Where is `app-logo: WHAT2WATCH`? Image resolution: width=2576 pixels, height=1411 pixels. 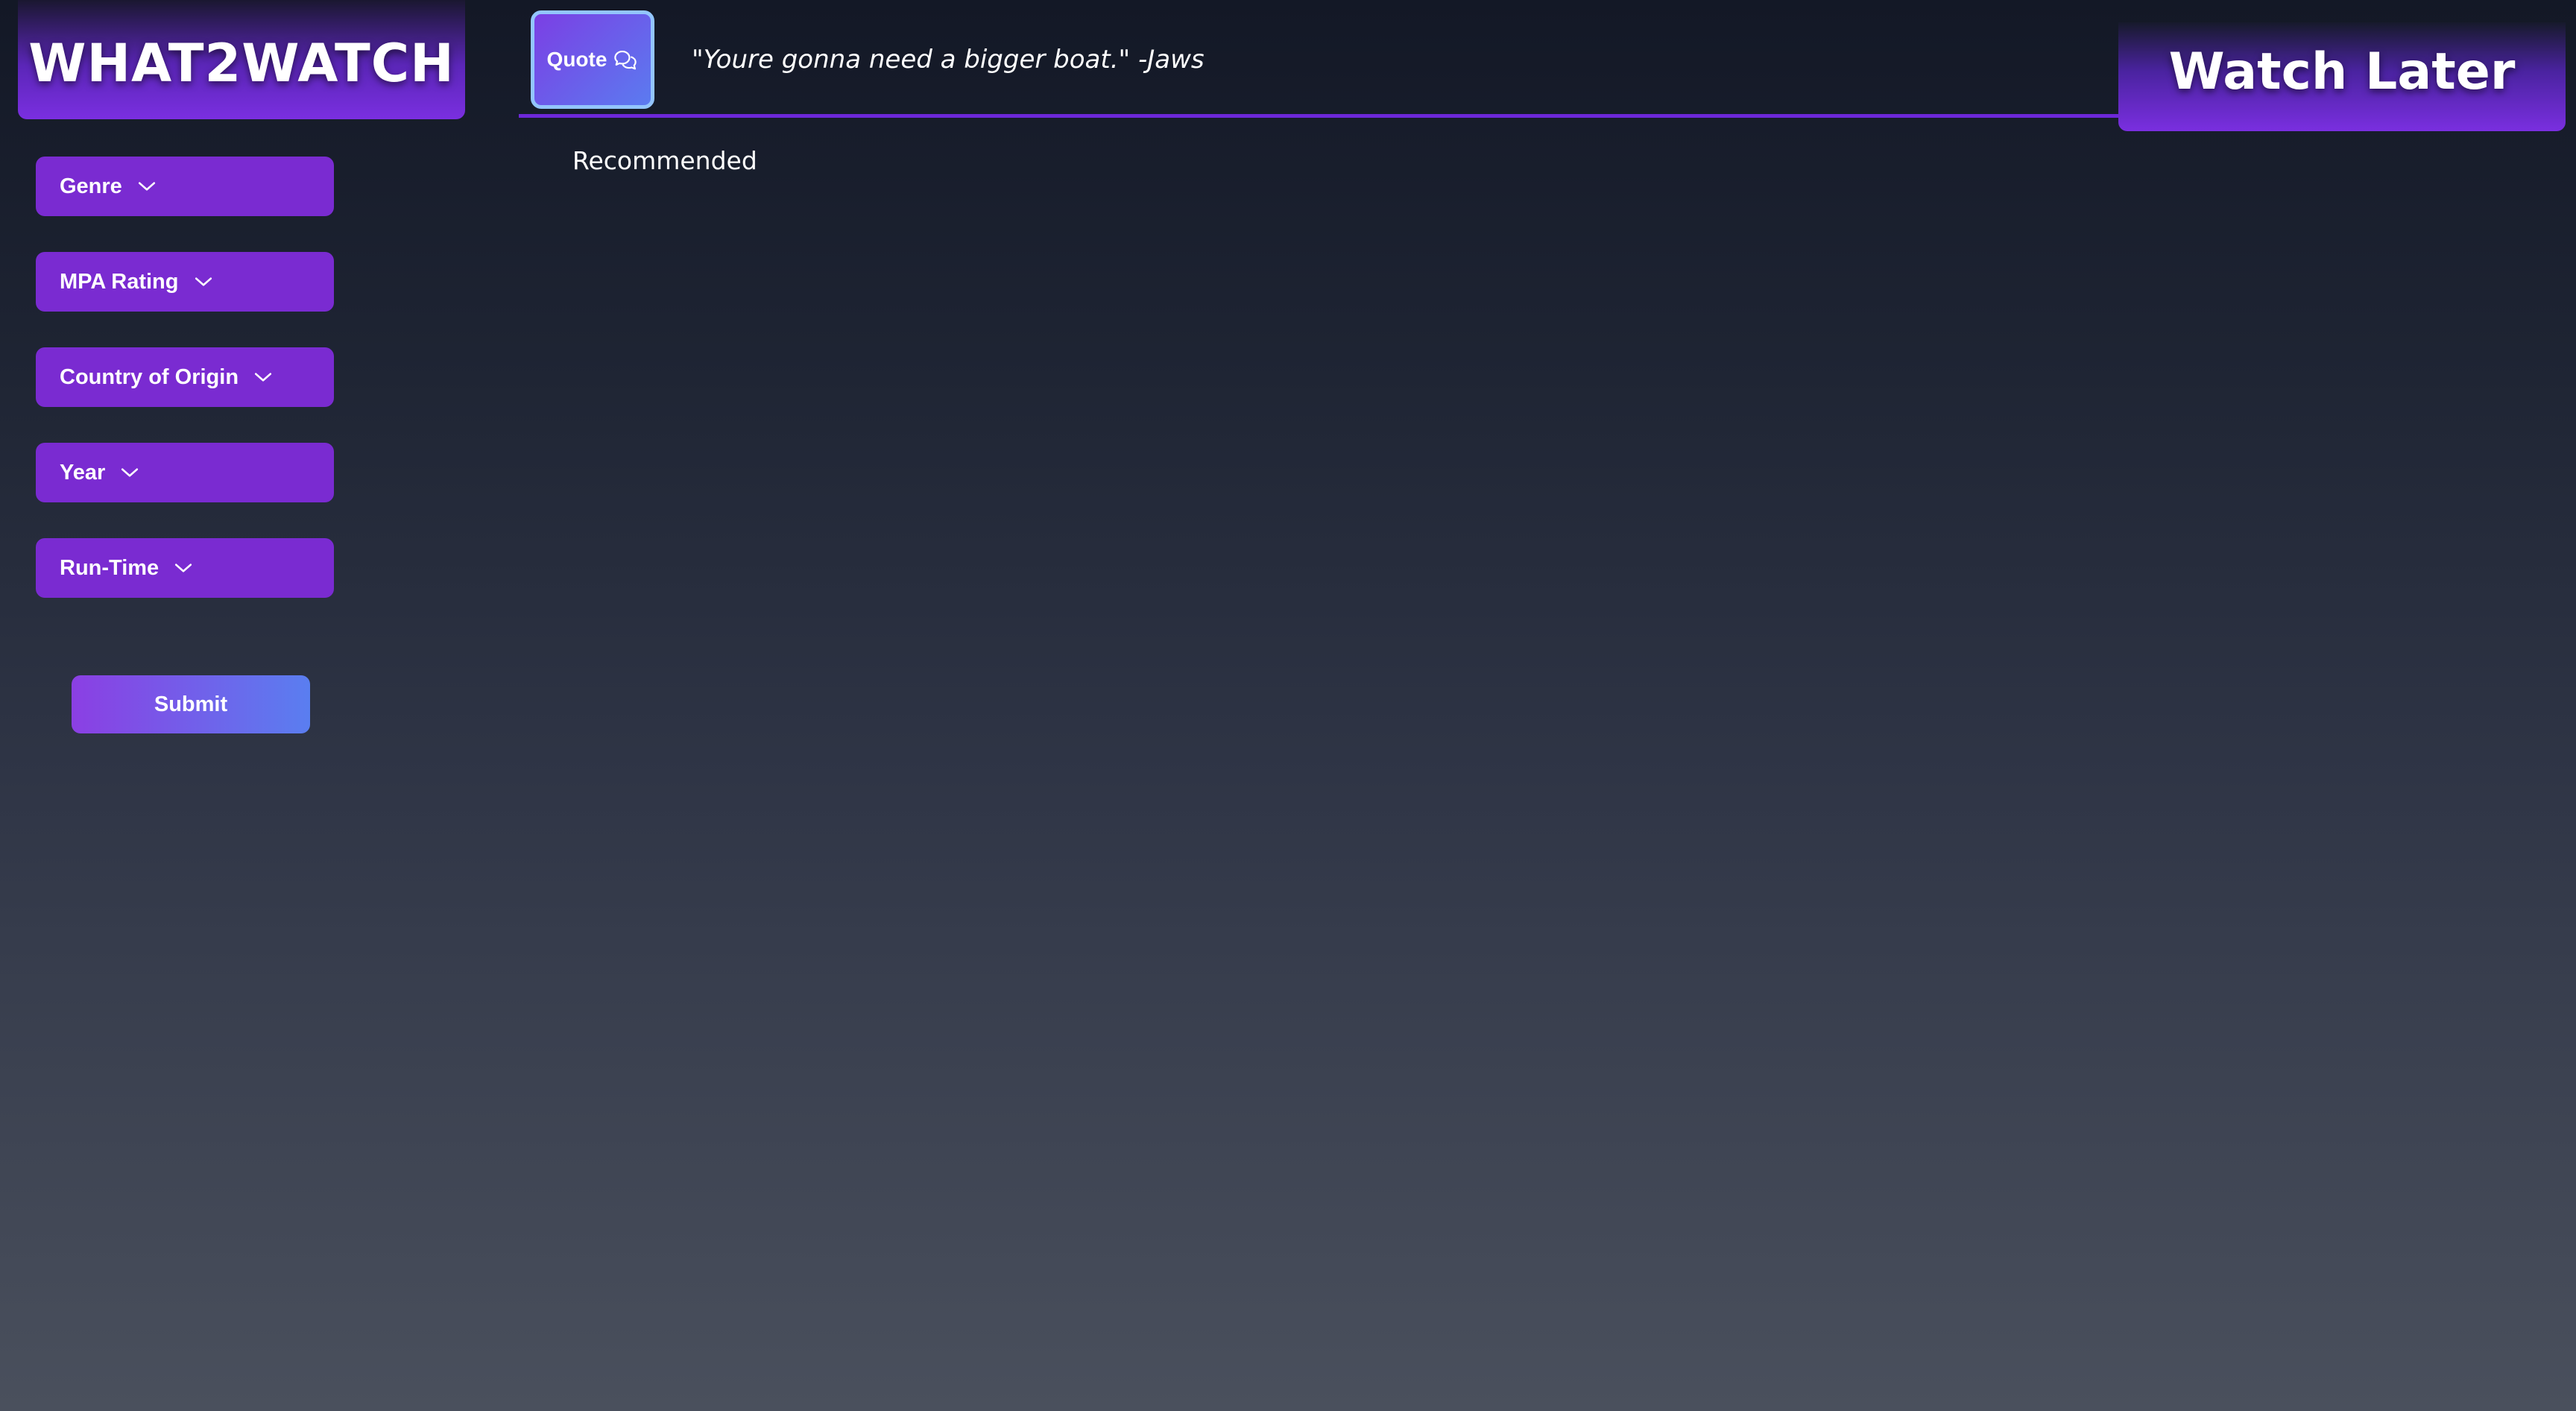 app-logo: WHAT2WATCH is located at coordinates (241, 59).